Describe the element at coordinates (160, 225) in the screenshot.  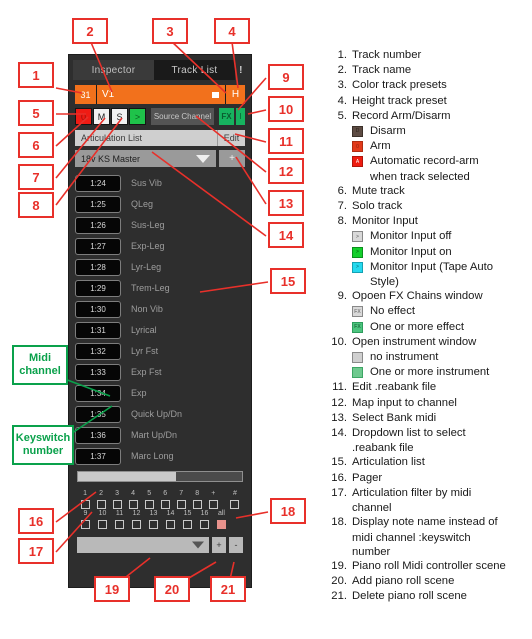
I see `articulation-item: 1:26 Sus-Leg` at that location.